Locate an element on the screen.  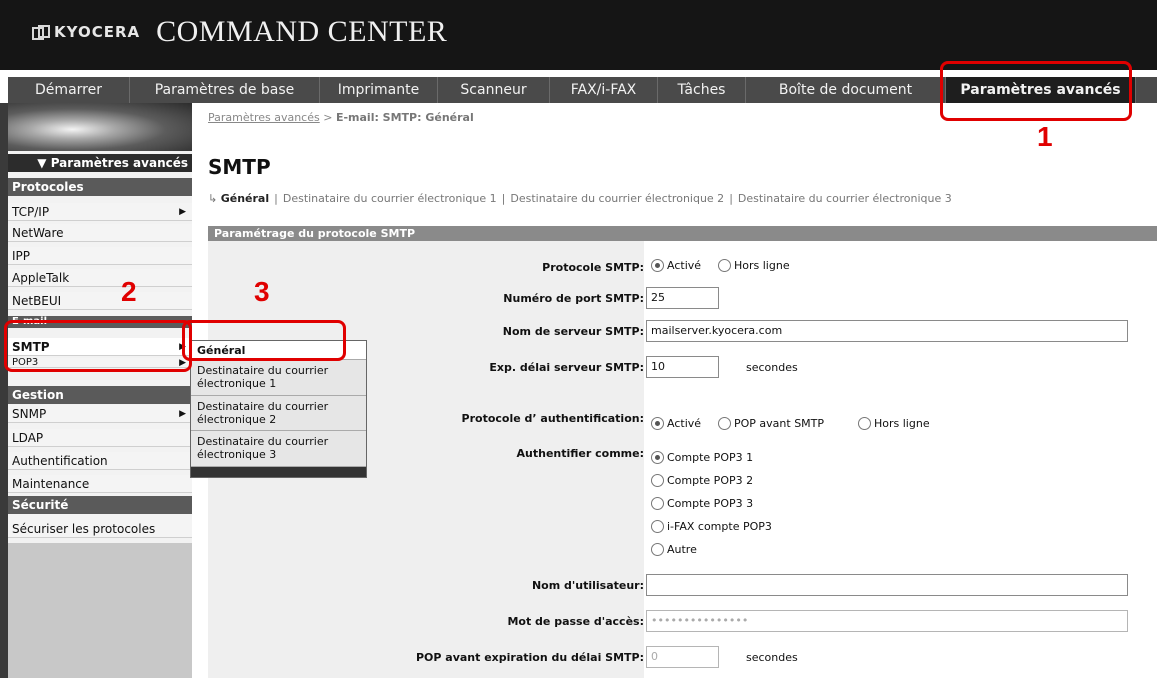
auth-as-pop3-3-radio: Compte POP3 3 is located at coordinates (702, 503).